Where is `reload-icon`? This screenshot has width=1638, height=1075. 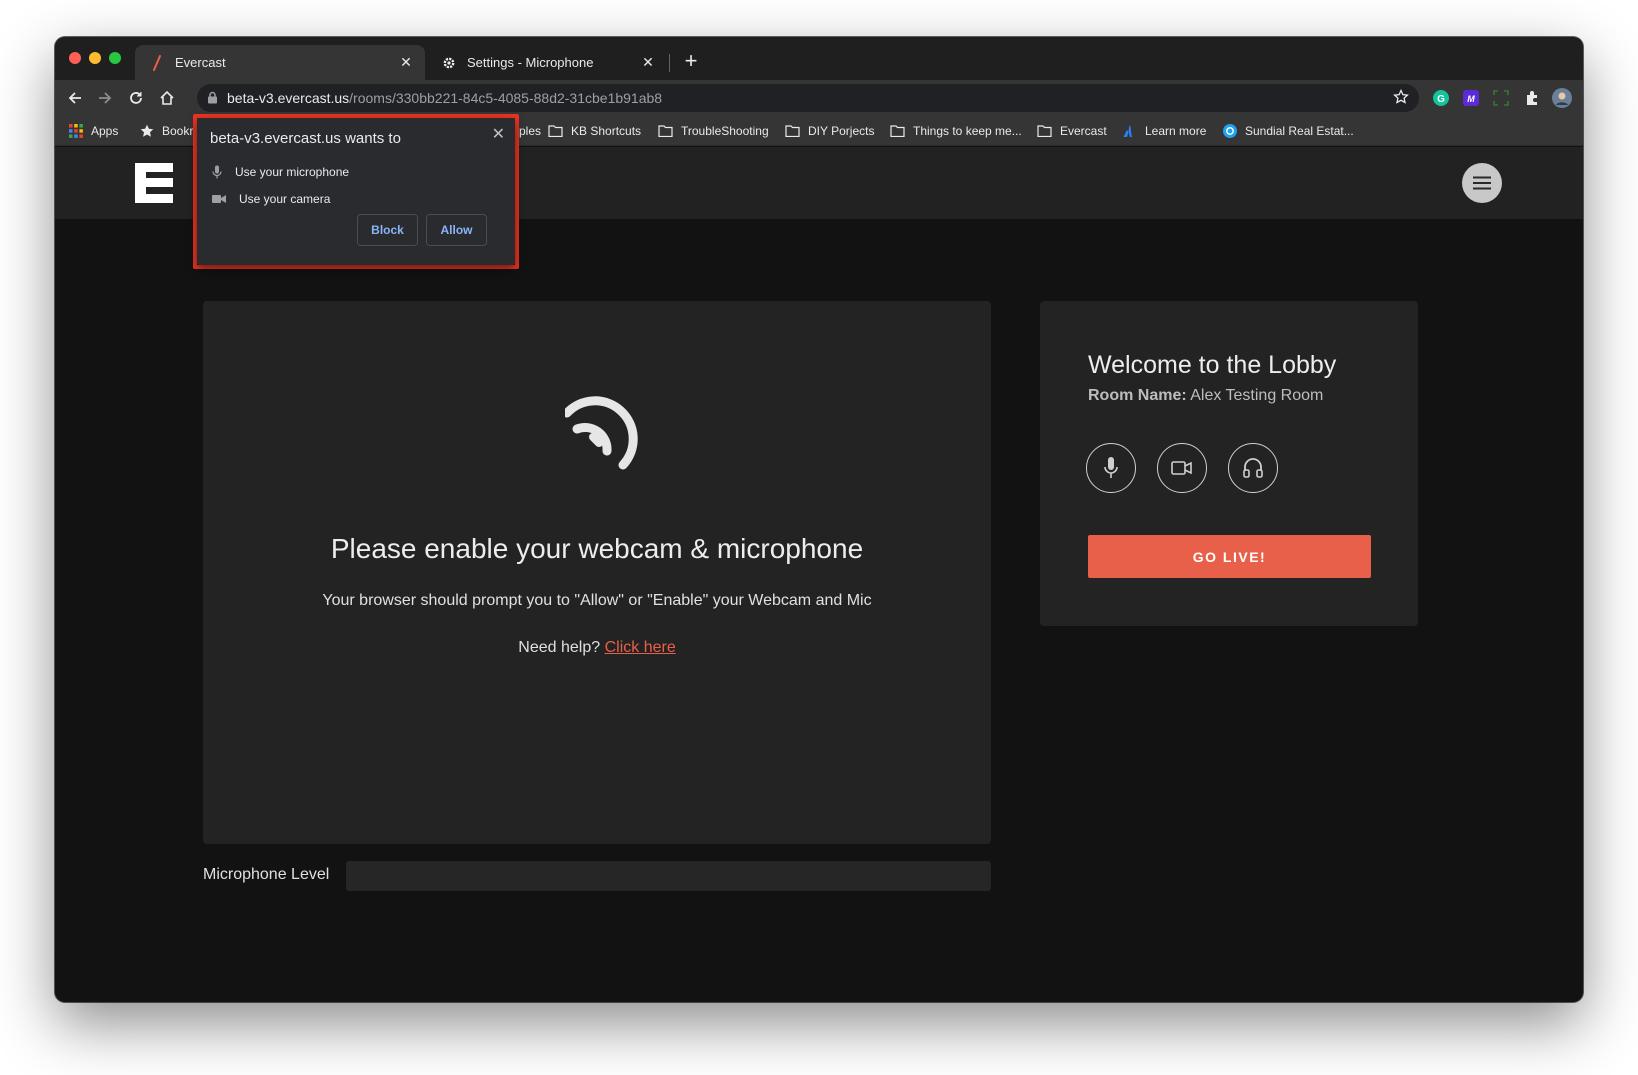 reload-icon is located at coordinates (136, 98).